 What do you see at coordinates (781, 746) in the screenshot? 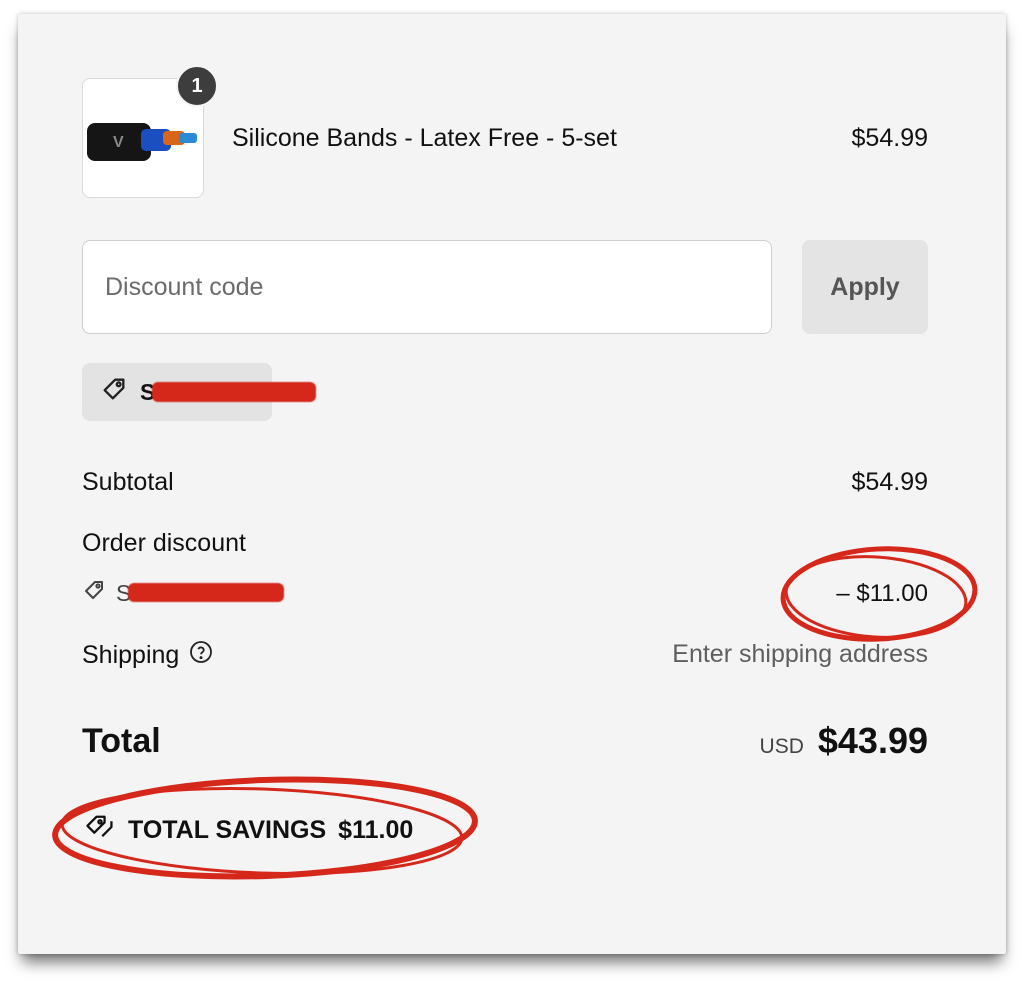
I see `currency-code: USD` at bounding box center [781, 746].